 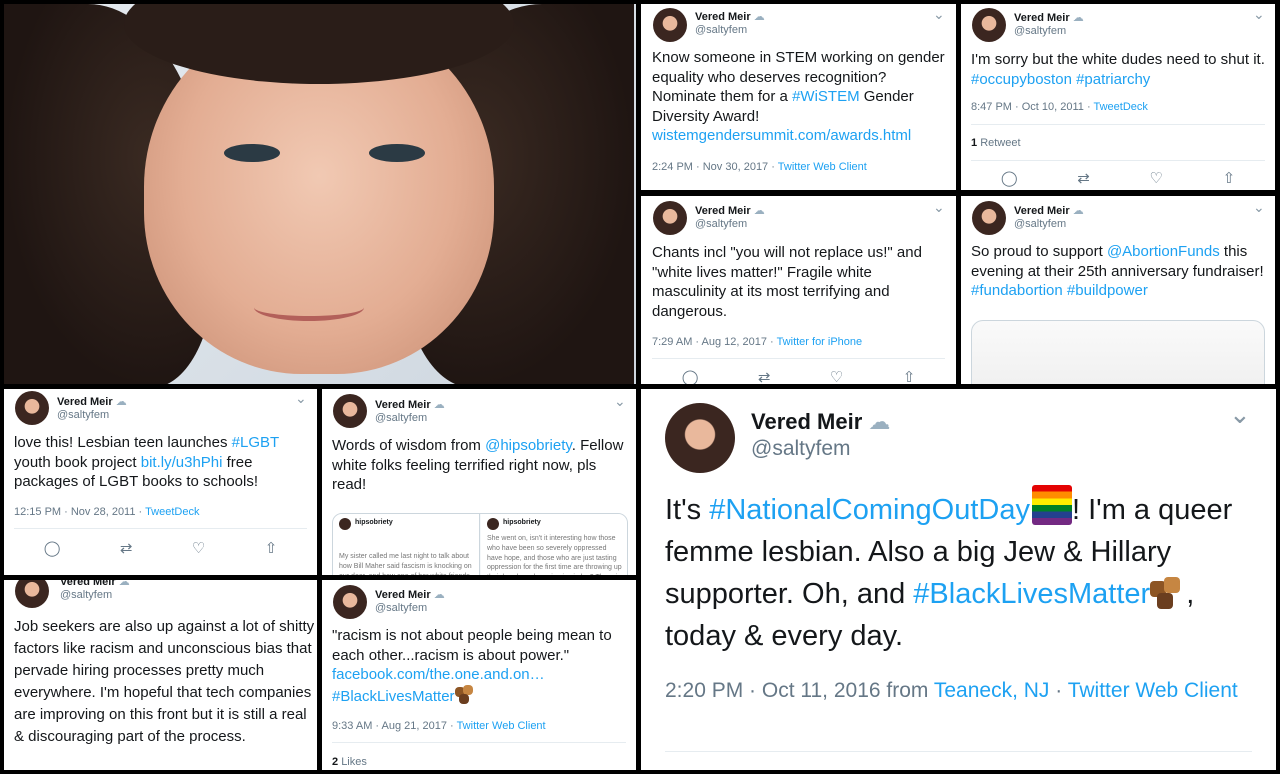 What do you see at coordinates (826, 96) in the screenshot?
I see `hashtag-link: #WiSTEM` at bounding box center [826, 96].